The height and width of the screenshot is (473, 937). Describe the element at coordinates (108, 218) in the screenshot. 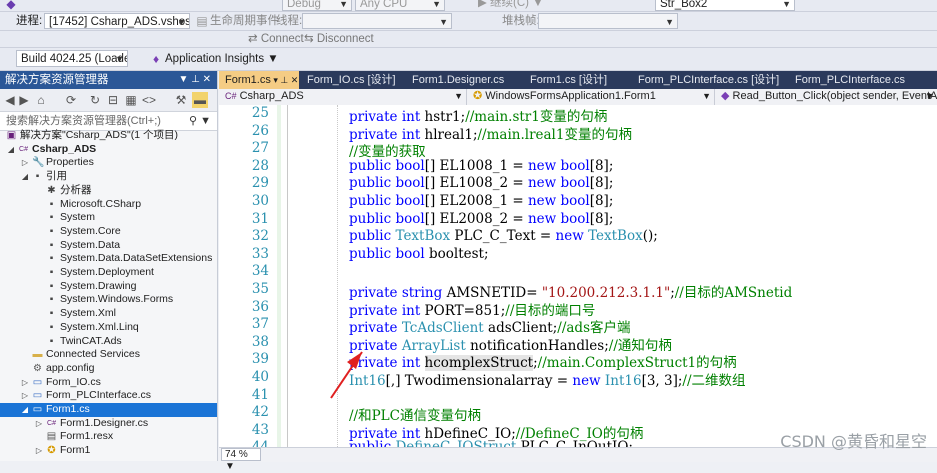

I see `tree-item: ▪ System` at that location.